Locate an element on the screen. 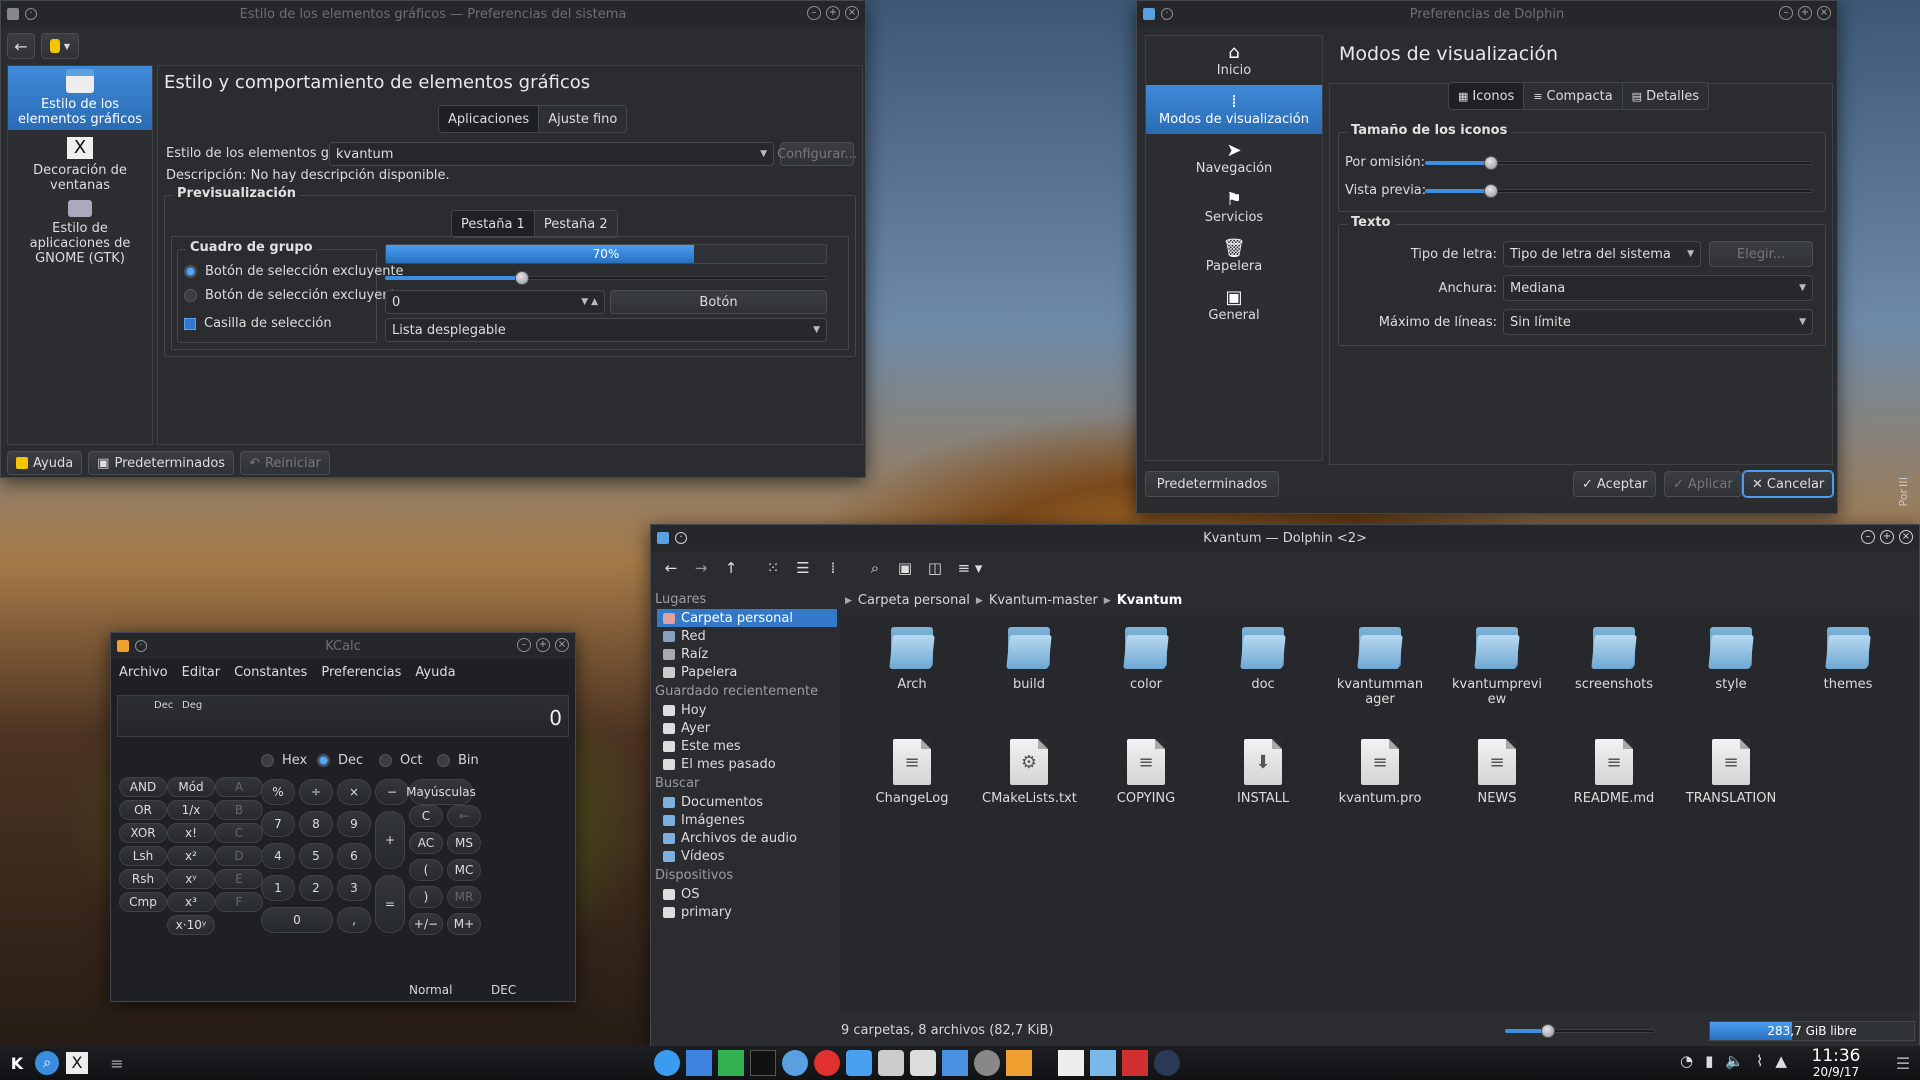 The height and width of the screenshot is (1080, 1920). folder-item: style is located at coordinates (1731, 658).